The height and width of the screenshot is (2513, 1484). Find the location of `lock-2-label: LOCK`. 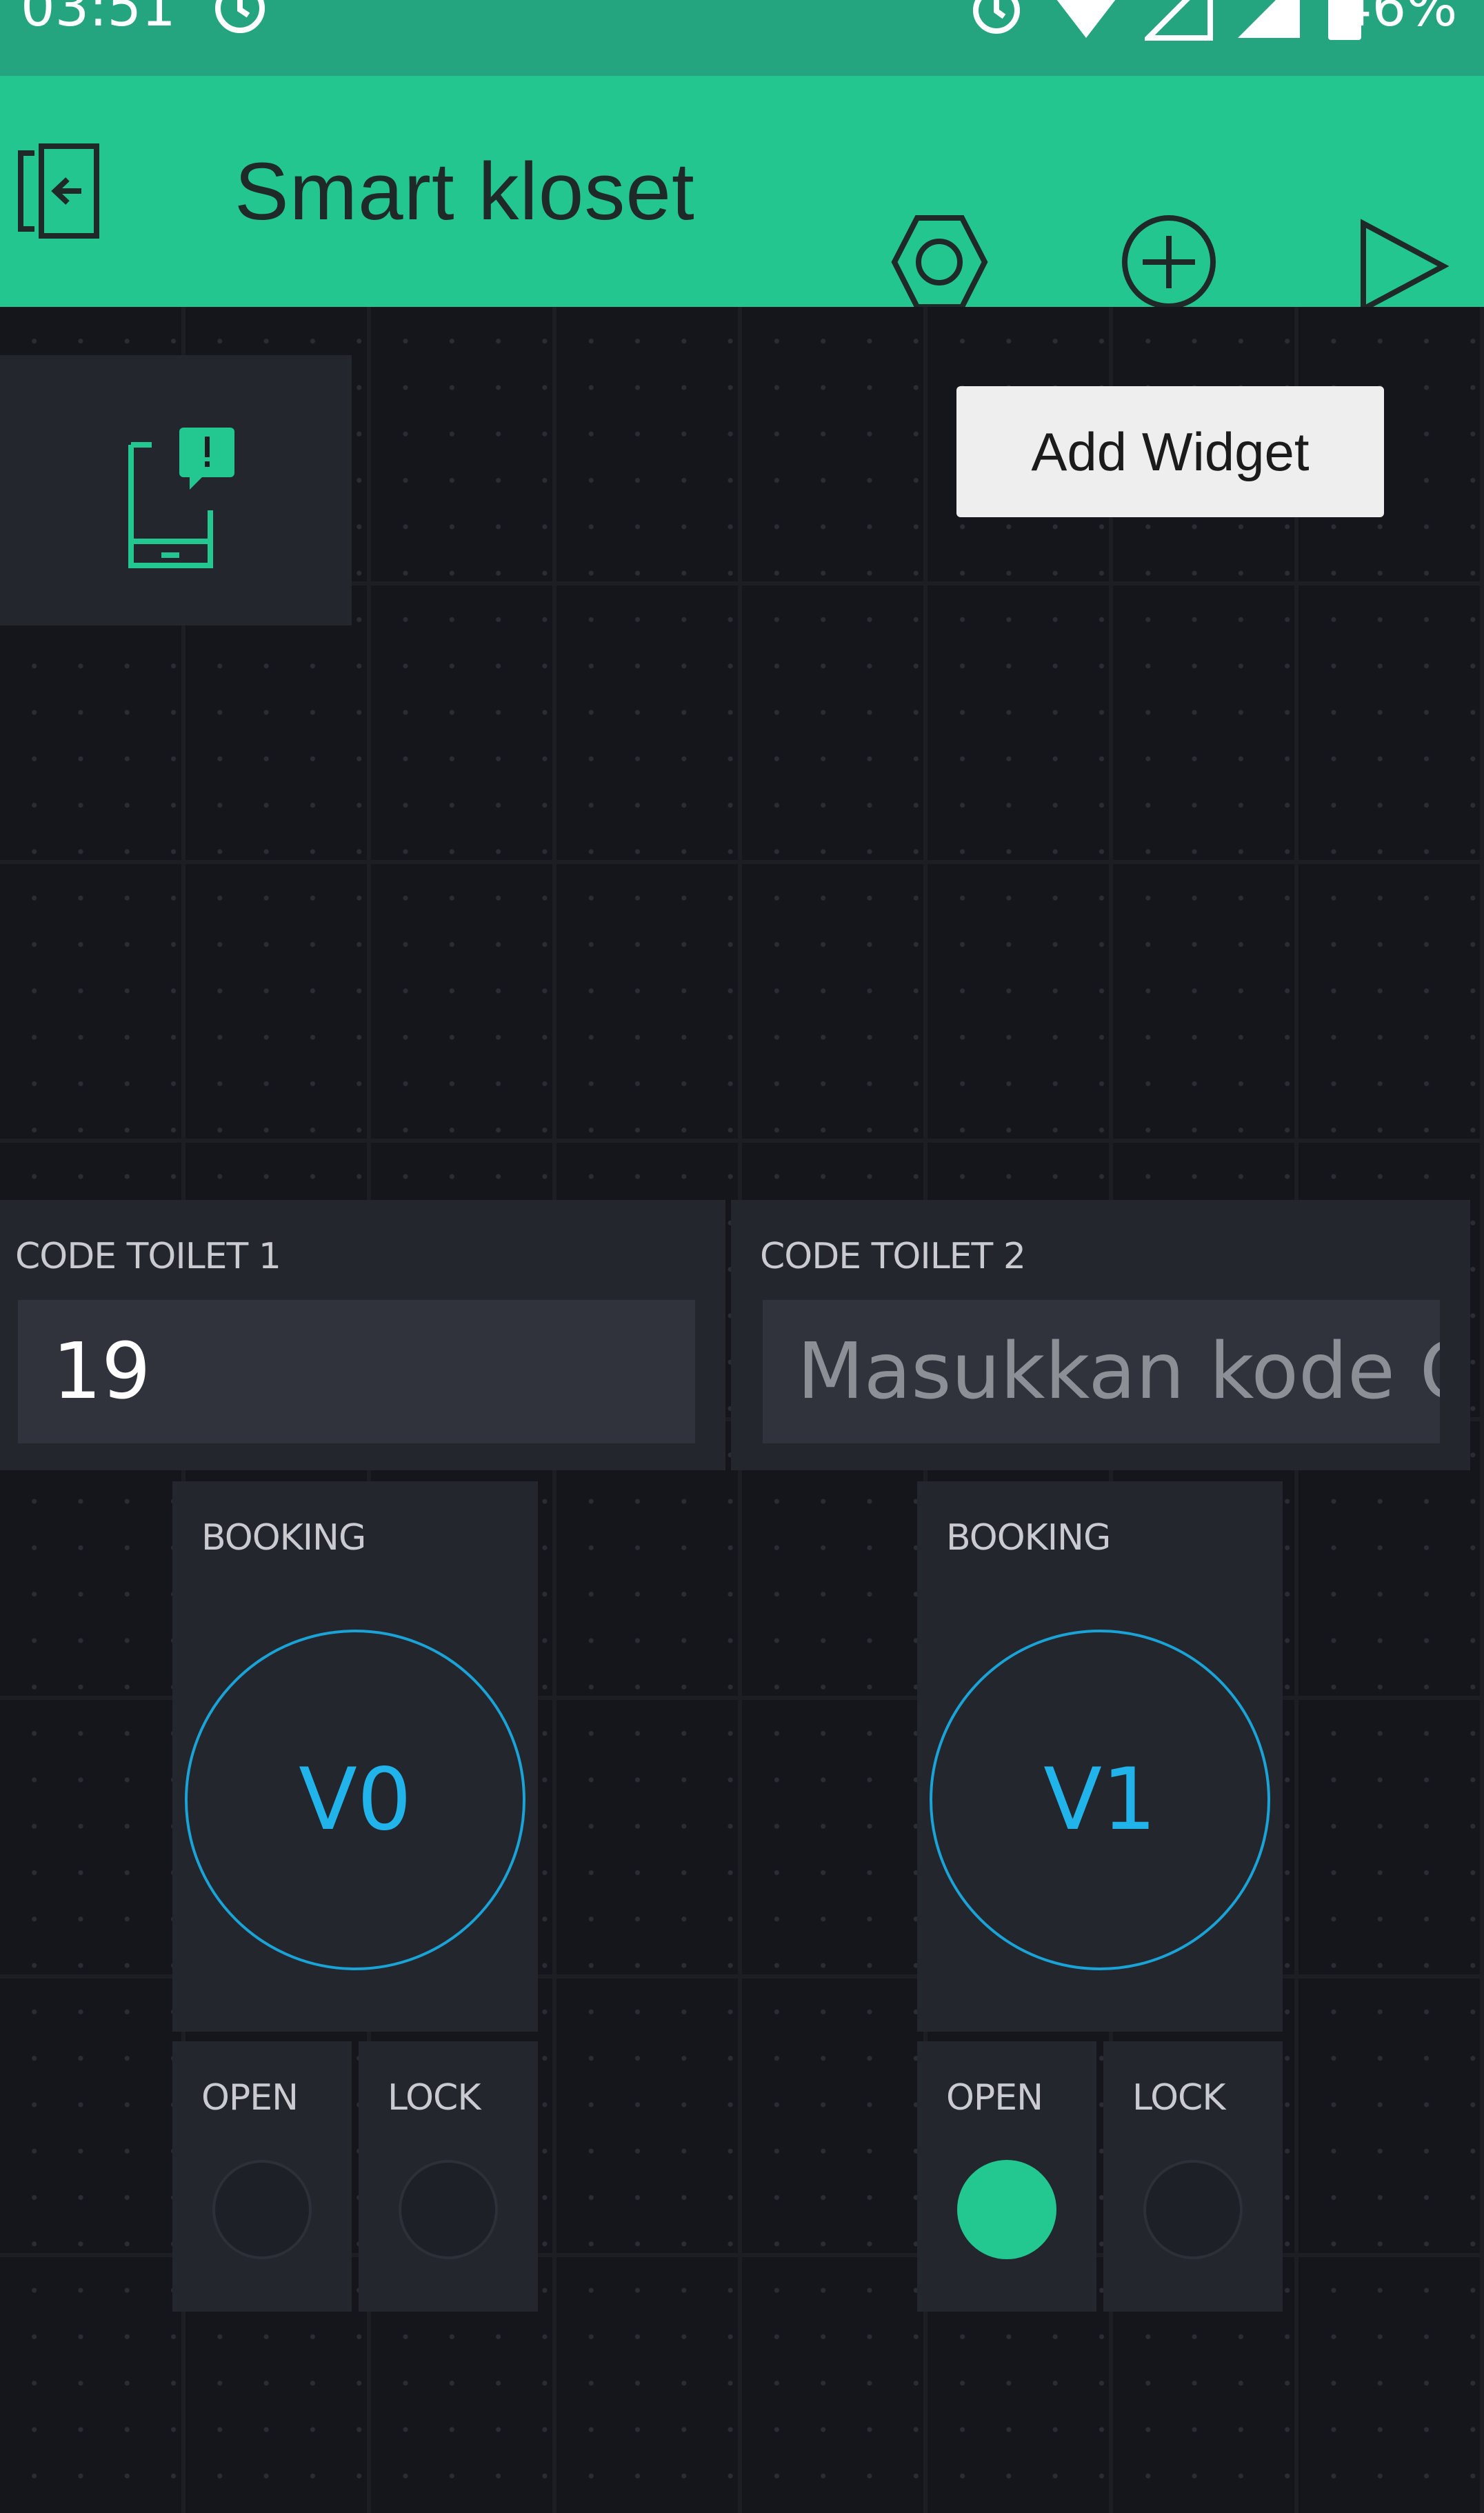

lock-2-label: LOCK is located at coordinates (1179, 2098).